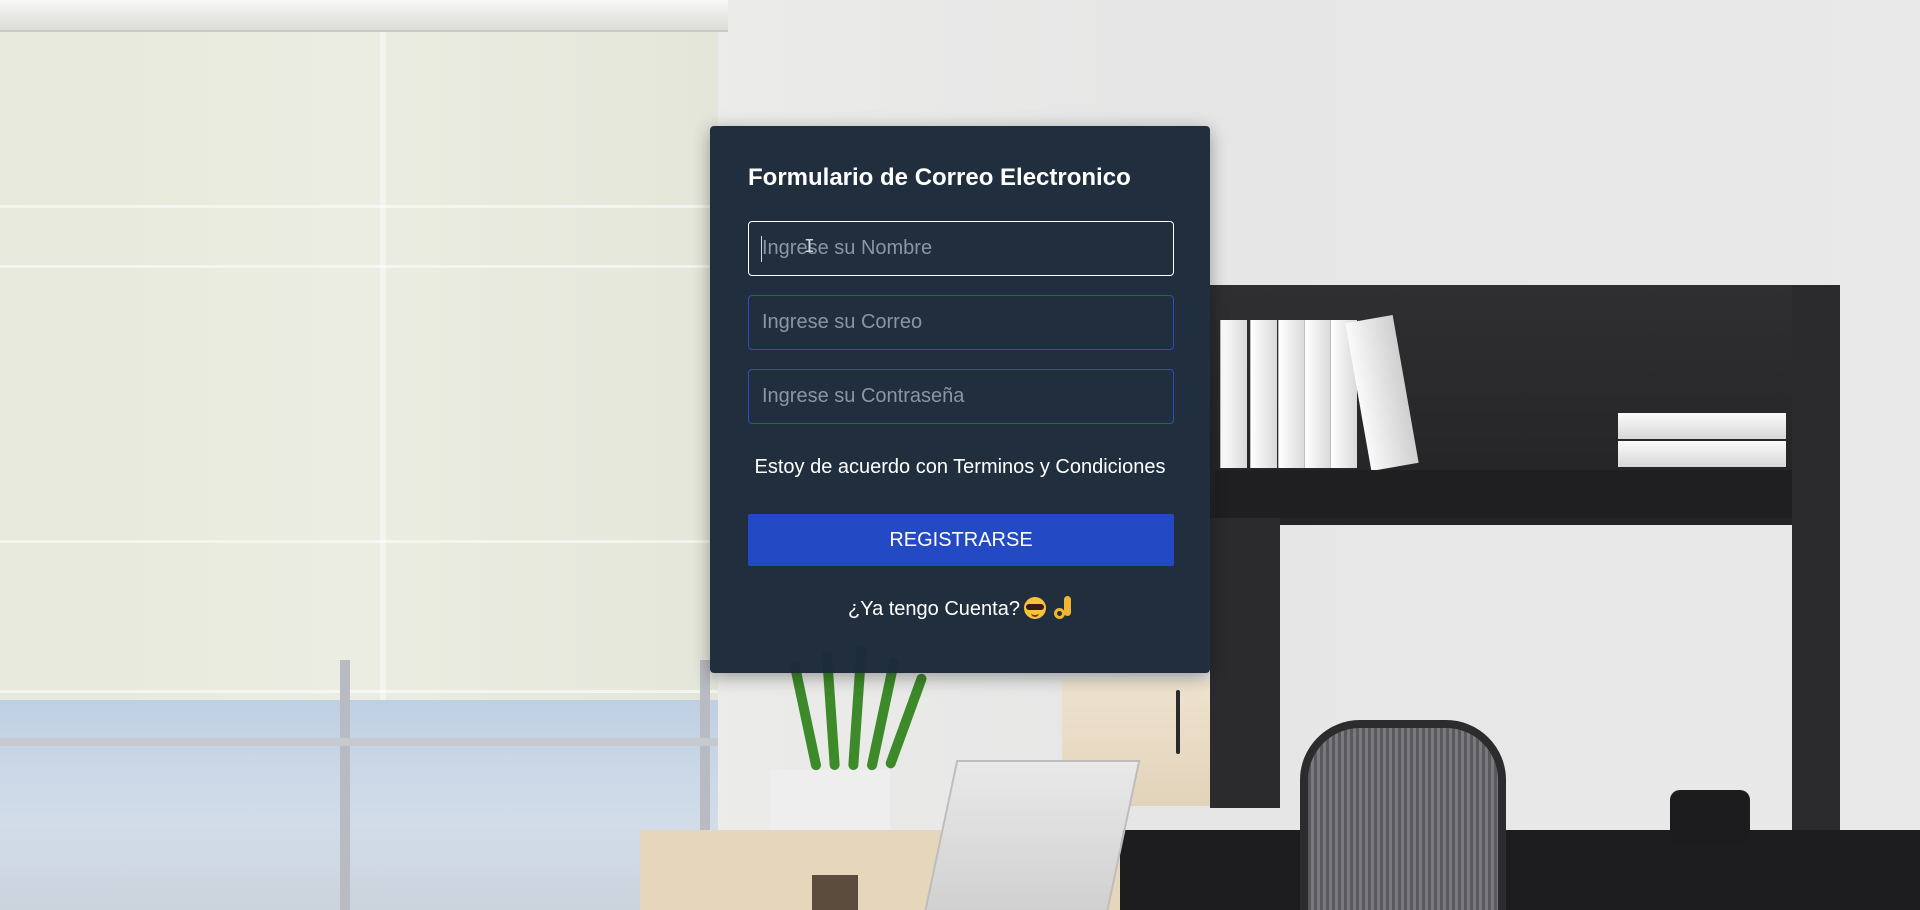  What do you see at coordinates (939, 177) in the screenshot?
I see `form-title: Formulario de Correo Electronico` at bounding box center [939, 177].